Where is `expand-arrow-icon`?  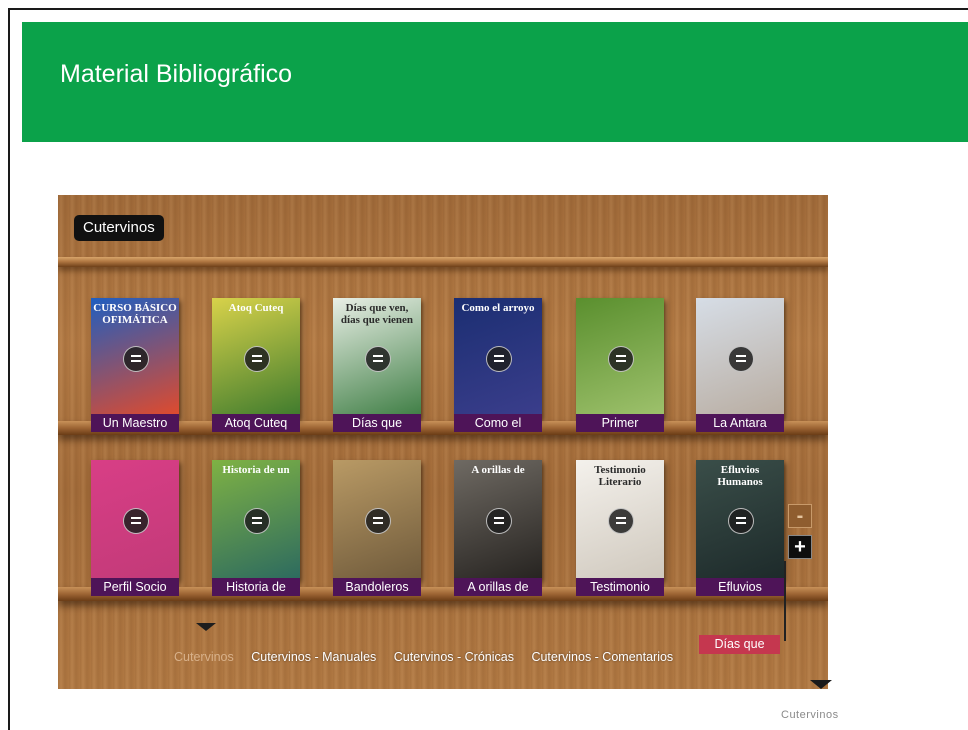
expand-arrow-icon is located at coordinates (821, 684).